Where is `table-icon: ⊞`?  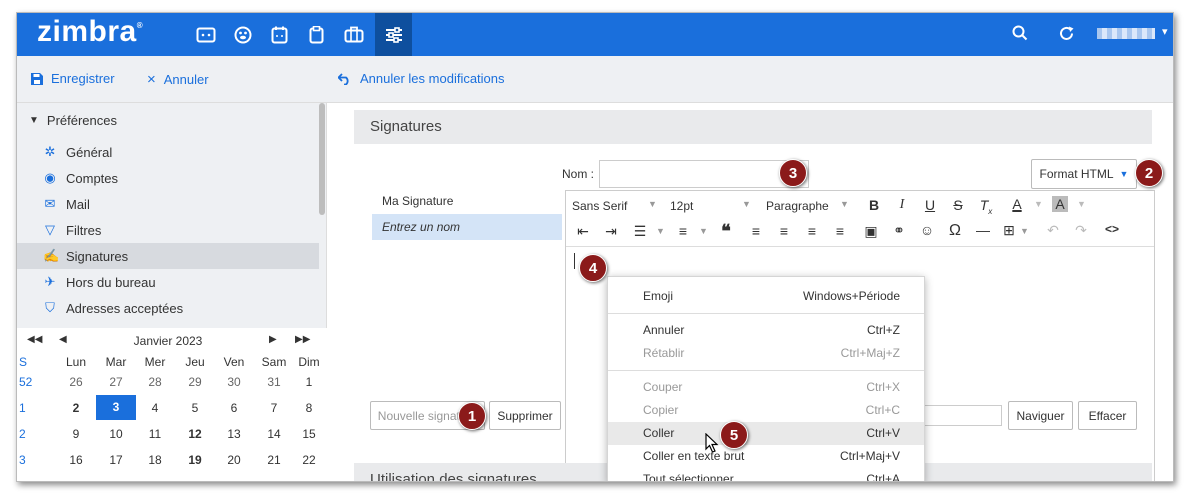 table-icon: ⊞ is located at coordinates (1009, 230).